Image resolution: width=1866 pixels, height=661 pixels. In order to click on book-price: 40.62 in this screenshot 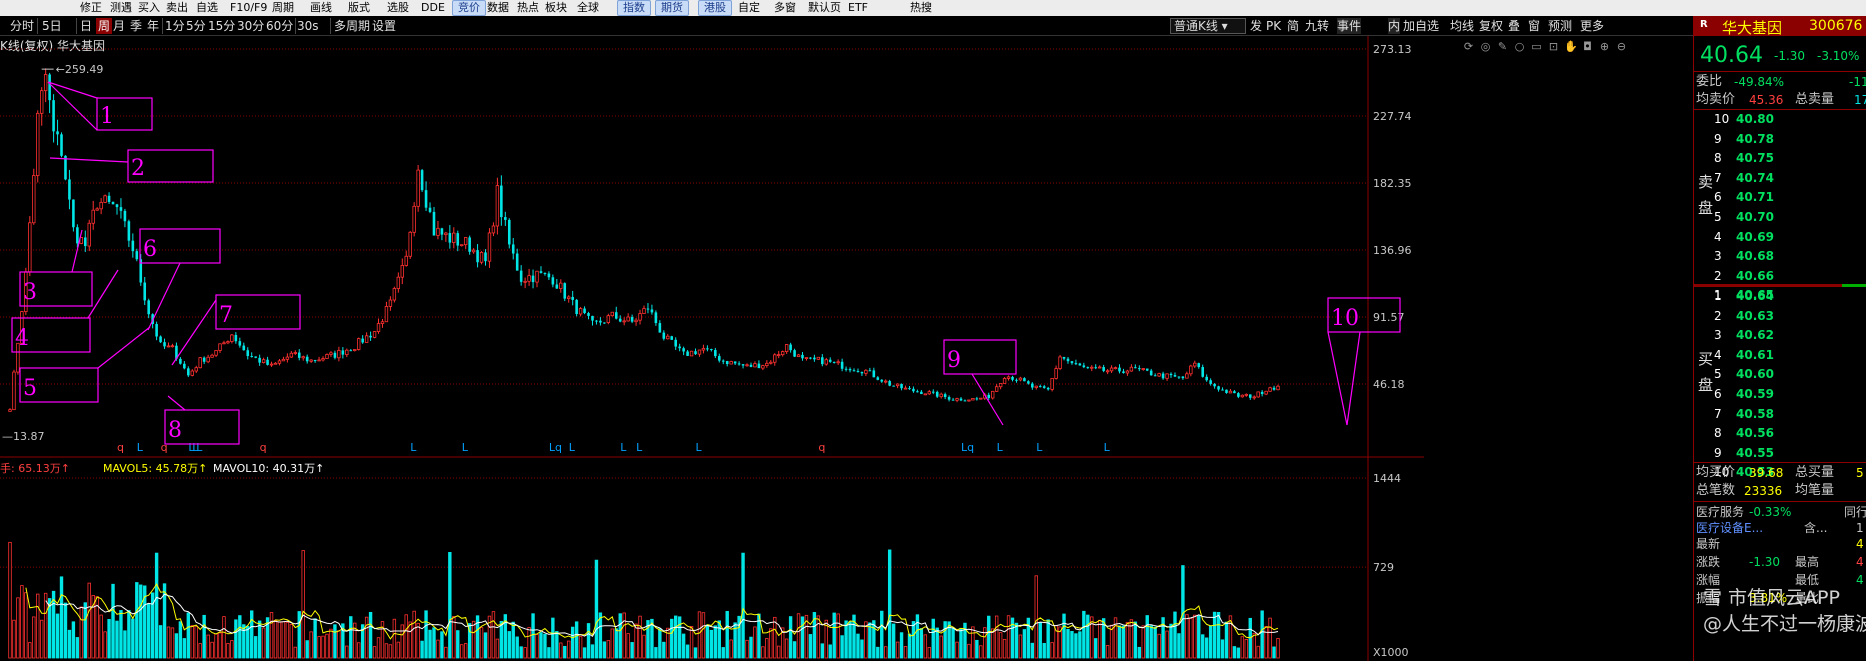, I will do `click(1755, 335)`.